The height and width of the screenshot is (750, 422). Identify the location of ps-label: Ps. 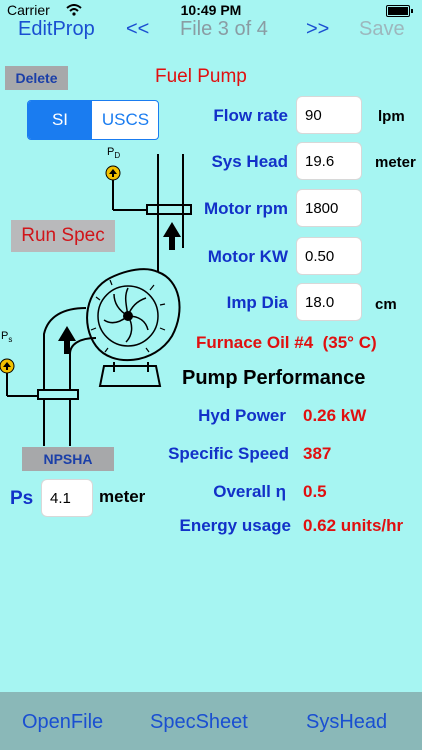
(22, 498).